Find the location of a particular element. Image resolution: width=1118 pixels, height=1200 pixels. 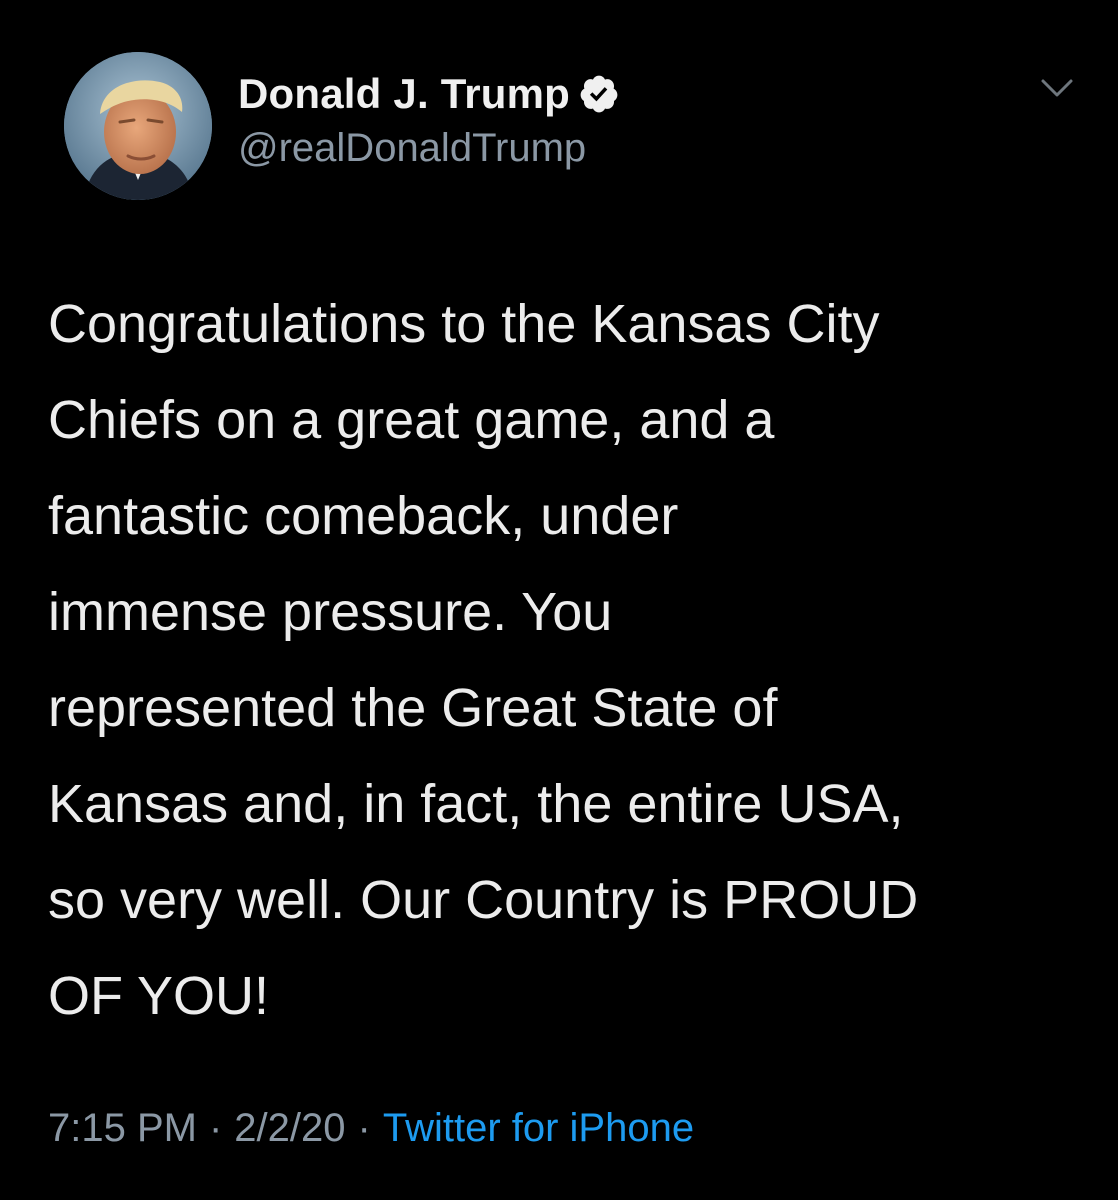

tweet-date: 2/2/20 is located at coordinates (289, 1128).